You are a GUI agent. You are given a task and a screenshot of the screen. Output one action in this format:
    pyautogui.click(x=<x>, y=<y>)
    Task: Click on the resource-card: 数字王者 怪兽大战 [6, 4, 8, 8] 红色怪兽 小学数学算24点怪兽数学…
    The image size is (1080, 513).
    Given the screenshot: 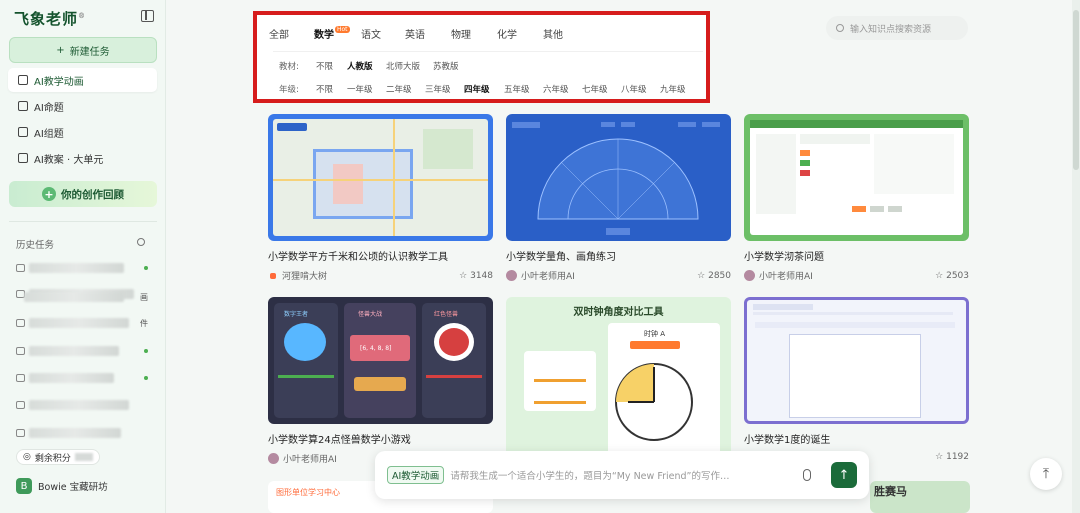 What is the action you would take?
    pyautogui.click(x=380, y=381)
    